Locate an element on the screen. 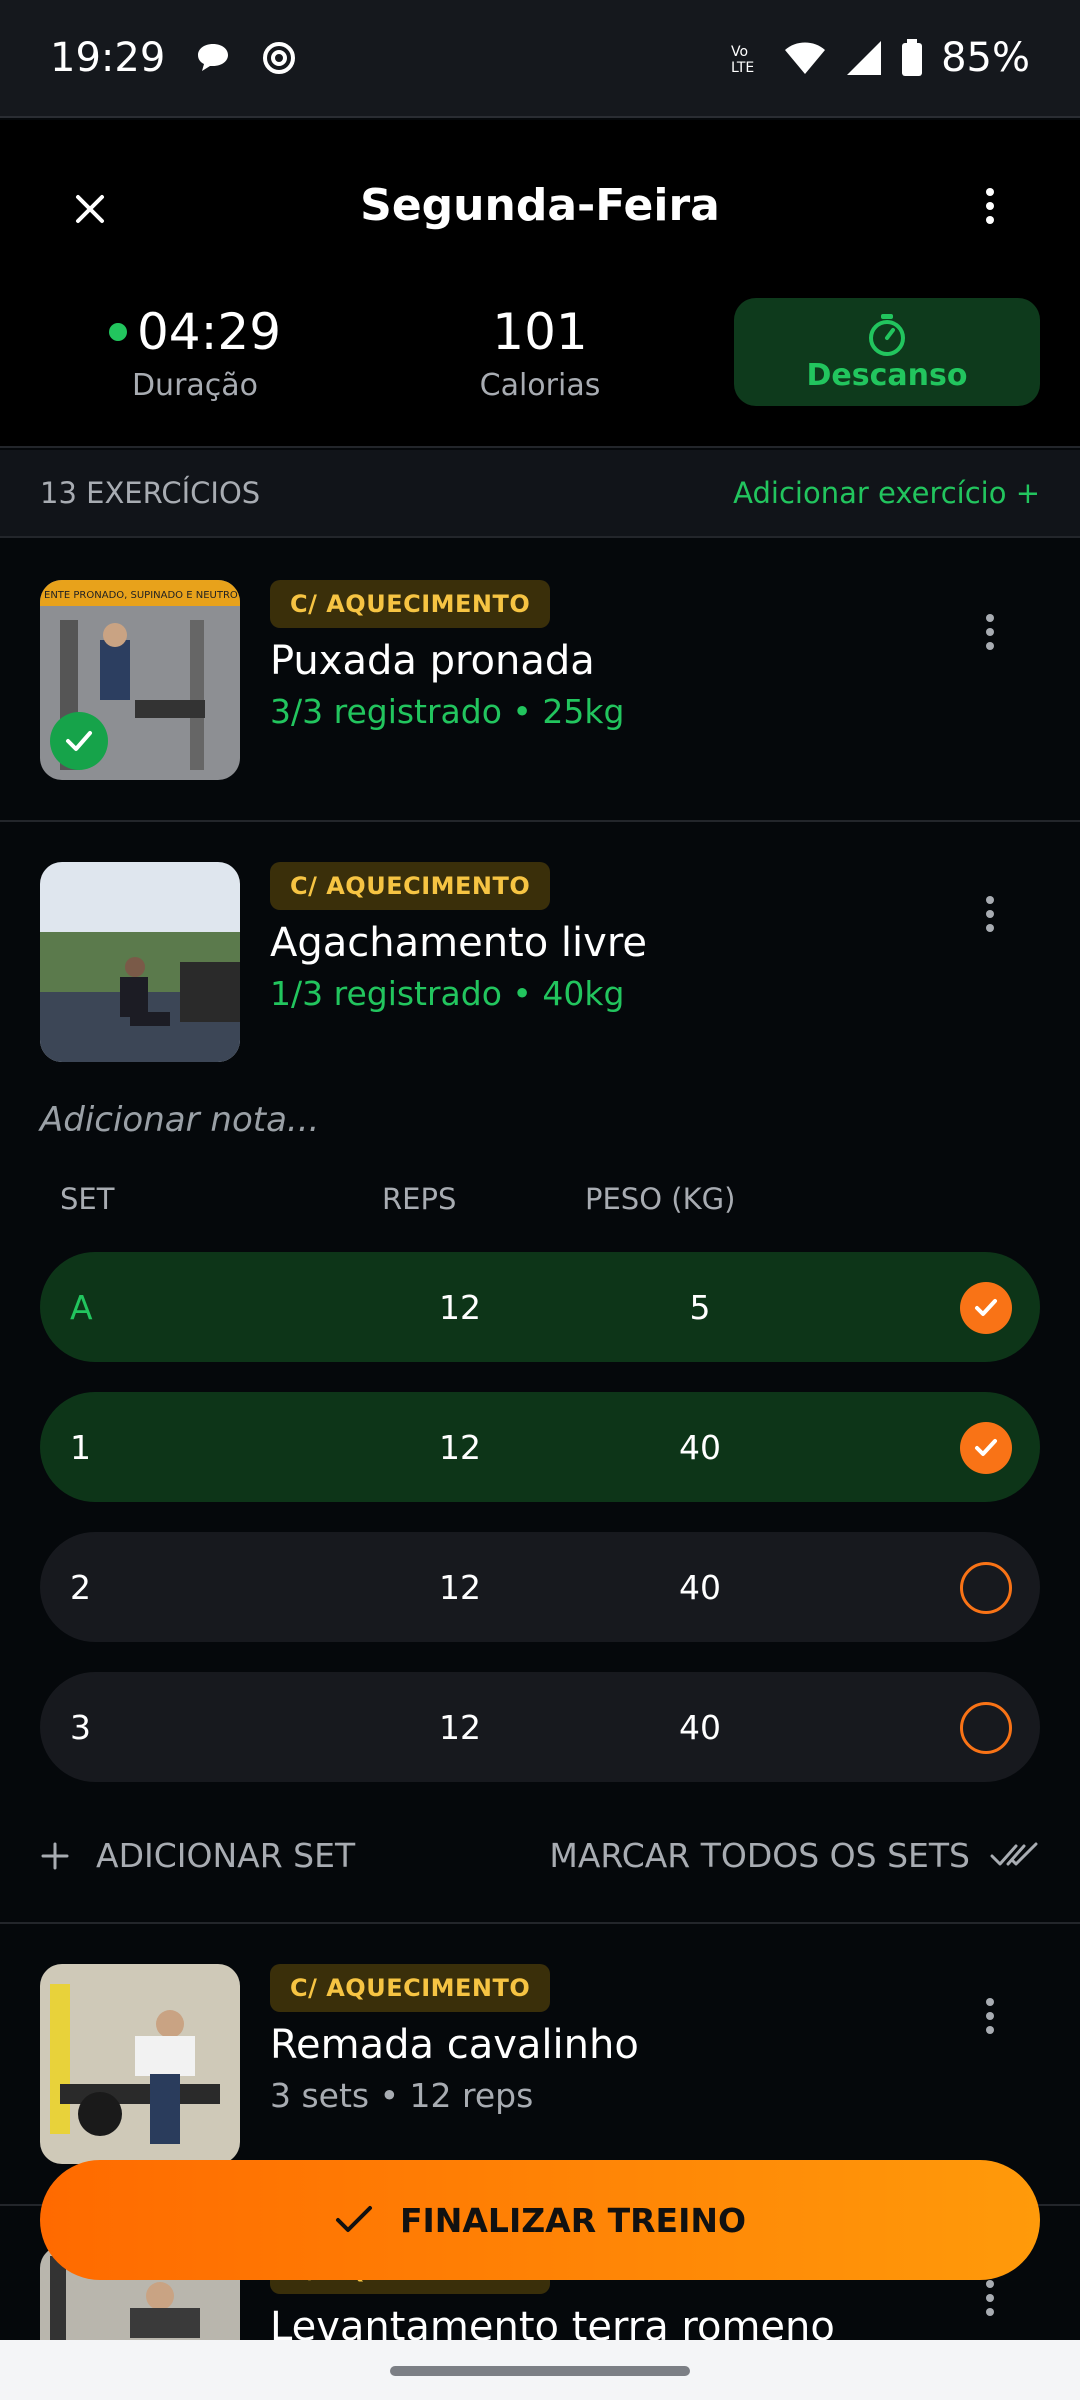 The image size is (1080, 2400). svg-text: Vo is located at coordinates (739, 52).